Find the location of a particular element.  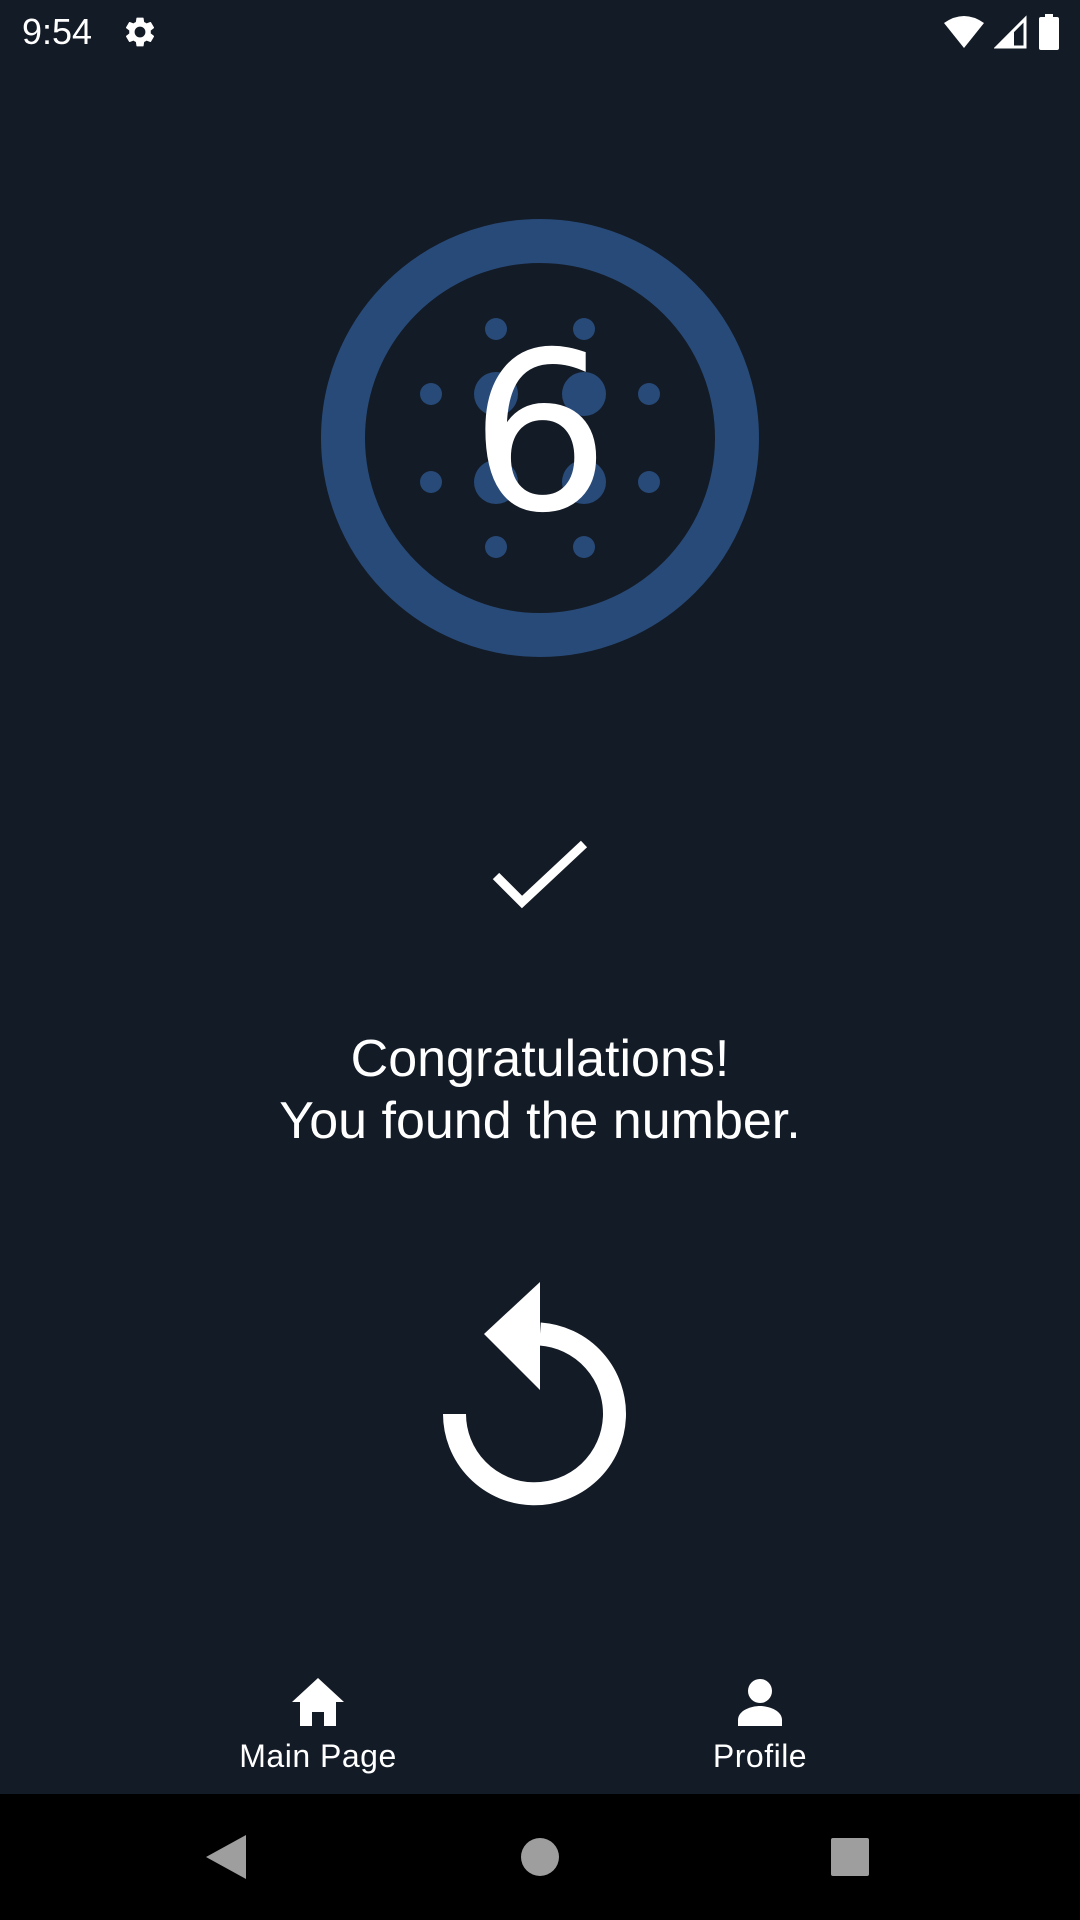

system-recents-button is located at coordinates (850, 1857).